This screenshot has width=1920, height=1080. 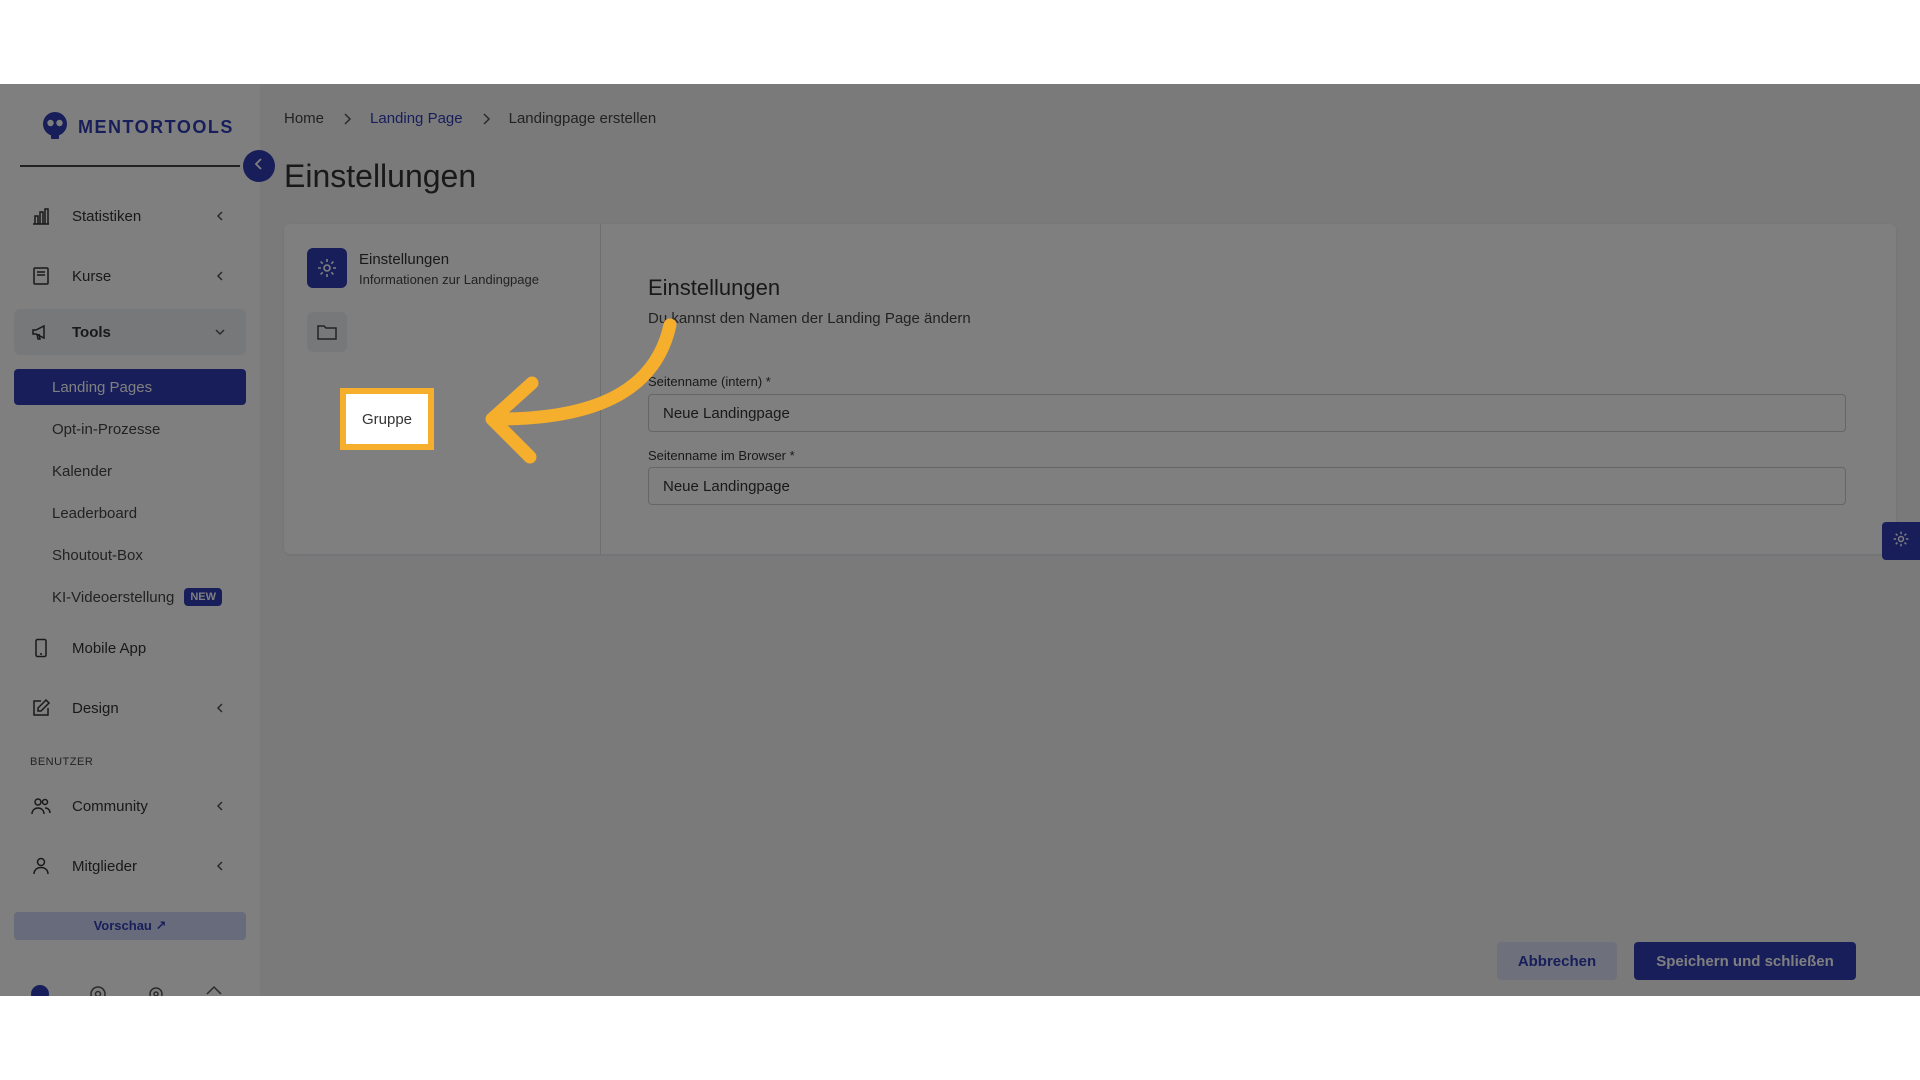 What do you see at coordinates (102, 387) in the screenshot?
I see `sub-item-label: Landing Pages` at bounding box center [102, 387].